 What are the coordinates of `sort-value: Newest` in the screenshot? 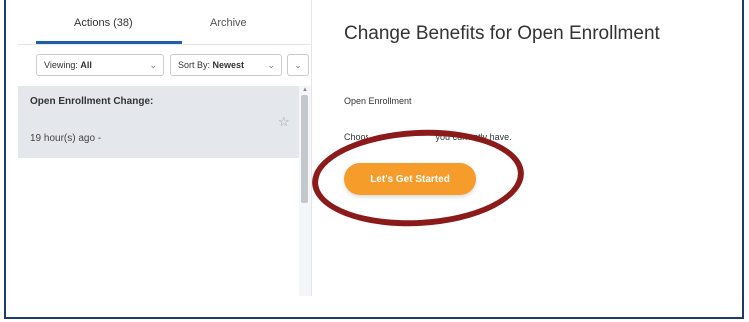 It's located at (228, 65).